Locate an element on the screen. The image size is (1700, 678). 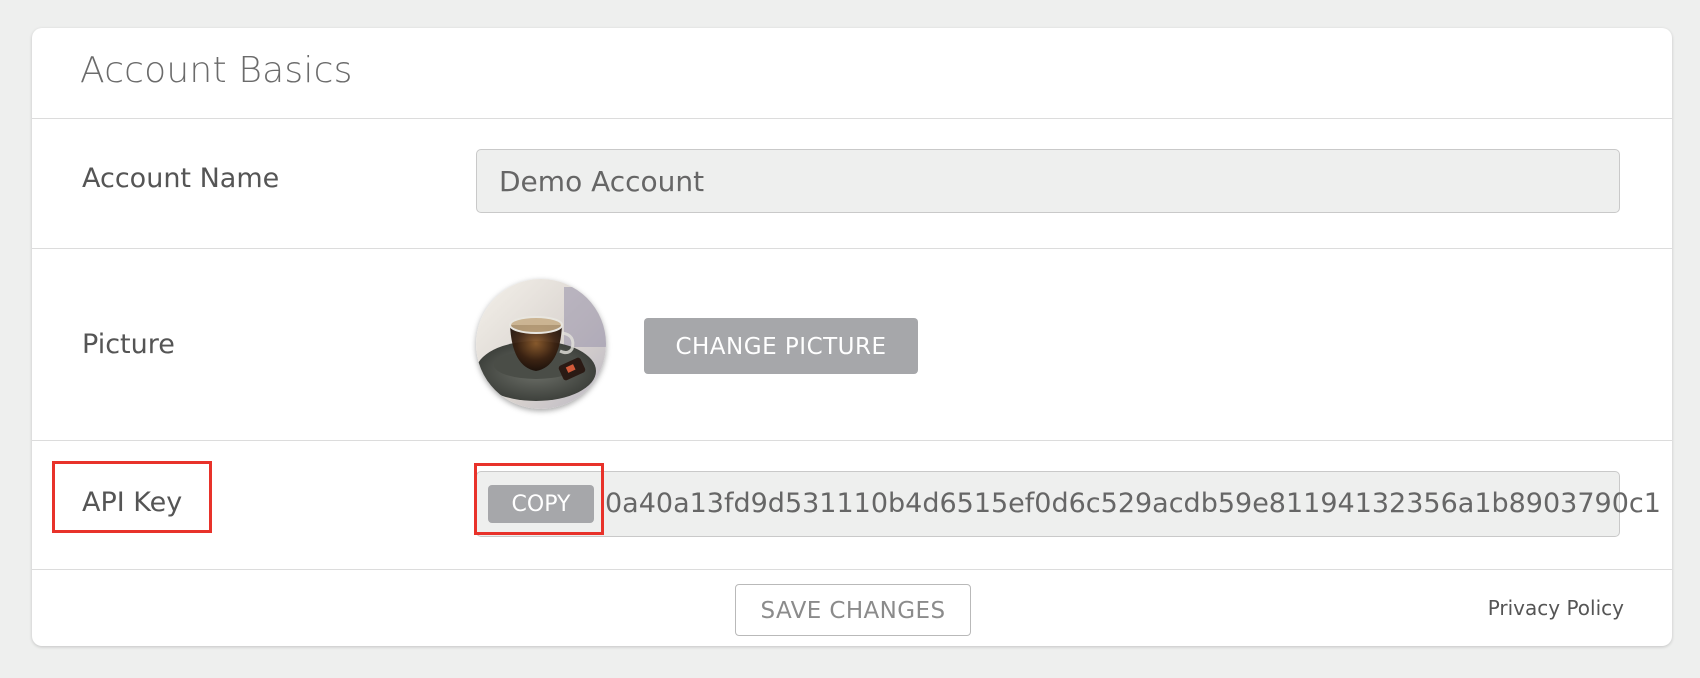
privacy-policy-link: Privacy Policy is located at coordinates (1556, 608).